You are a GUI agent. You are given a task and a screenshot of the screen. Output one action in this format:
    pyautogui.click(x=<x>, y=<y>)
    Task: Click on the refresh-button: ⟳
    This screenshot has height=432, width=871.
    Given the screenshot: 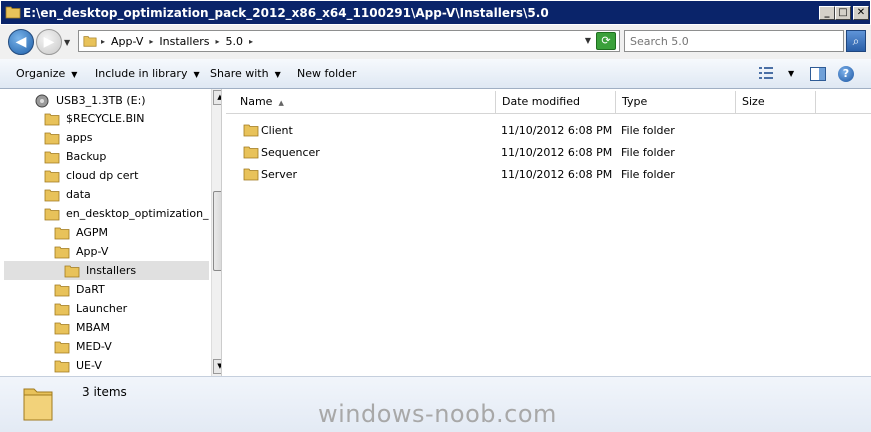 What is the action you would take?
    pyautogui.click(x=606, y=41)
    